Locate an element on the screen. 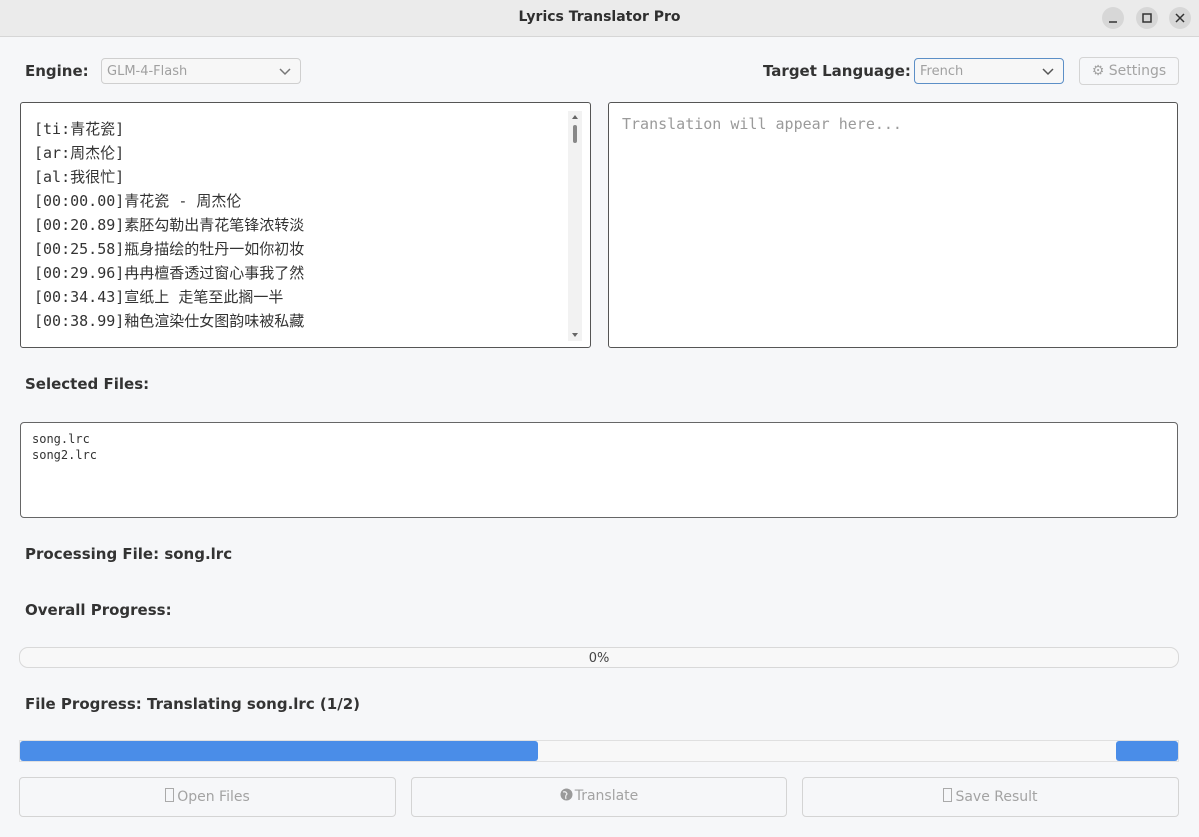  engine-select: GLM-4-Flash is located at coordinates (201, 71).